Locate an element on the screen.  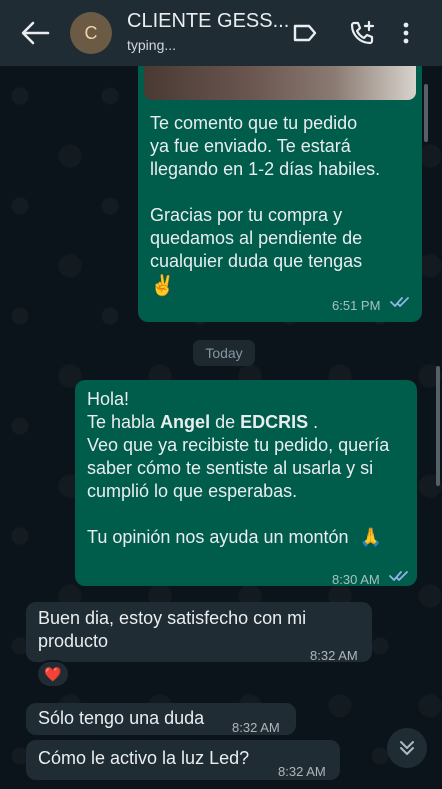
message-time: 8:30 AM is located at coordinates (356, 579).